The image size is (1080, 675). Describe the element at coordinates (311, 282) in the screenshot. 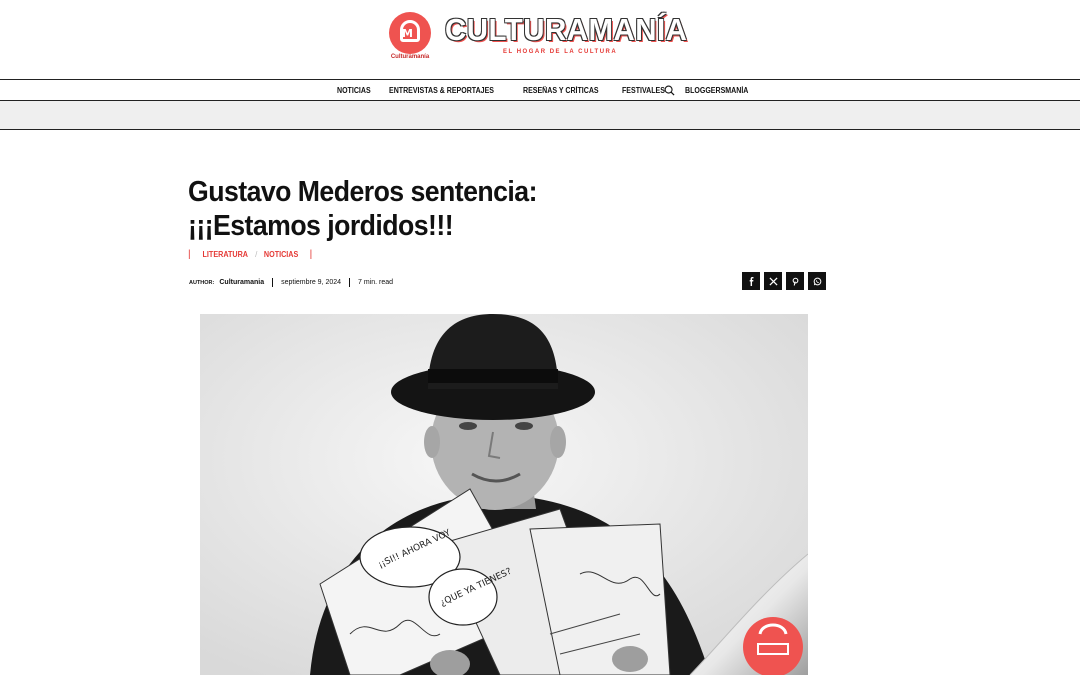

I see `publish-date: septiembre 9, 2024` at that location.